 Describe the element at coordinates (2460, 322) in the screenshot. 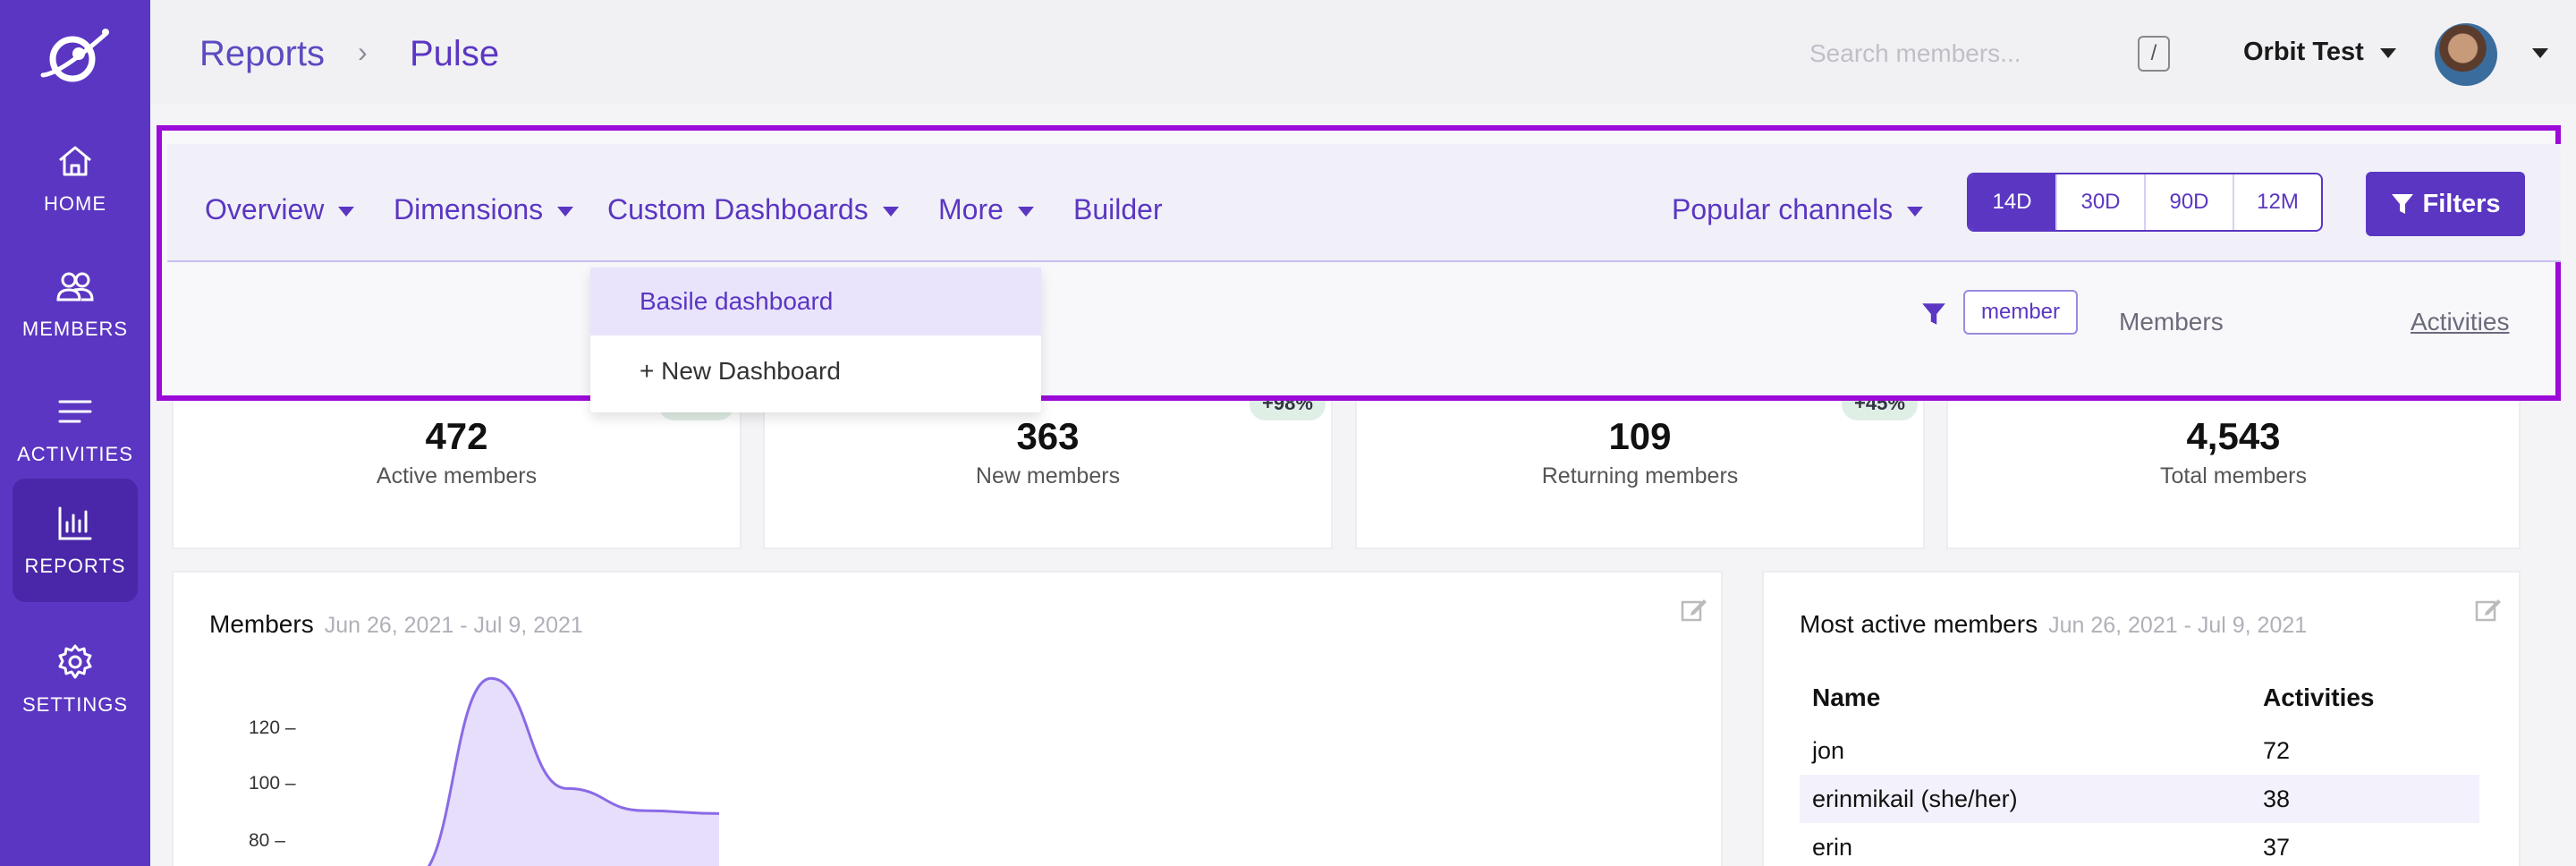

I see `segment-activities-link: Activities` at that location.